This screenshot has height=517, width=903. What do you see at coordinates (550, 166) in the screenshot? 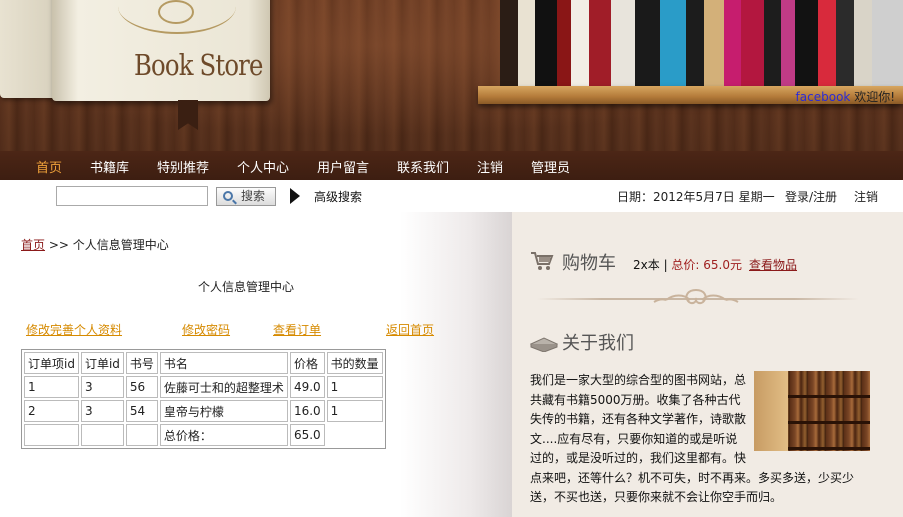
I see `nav-item-admin: 管理员` at bounding box center [550, 166].